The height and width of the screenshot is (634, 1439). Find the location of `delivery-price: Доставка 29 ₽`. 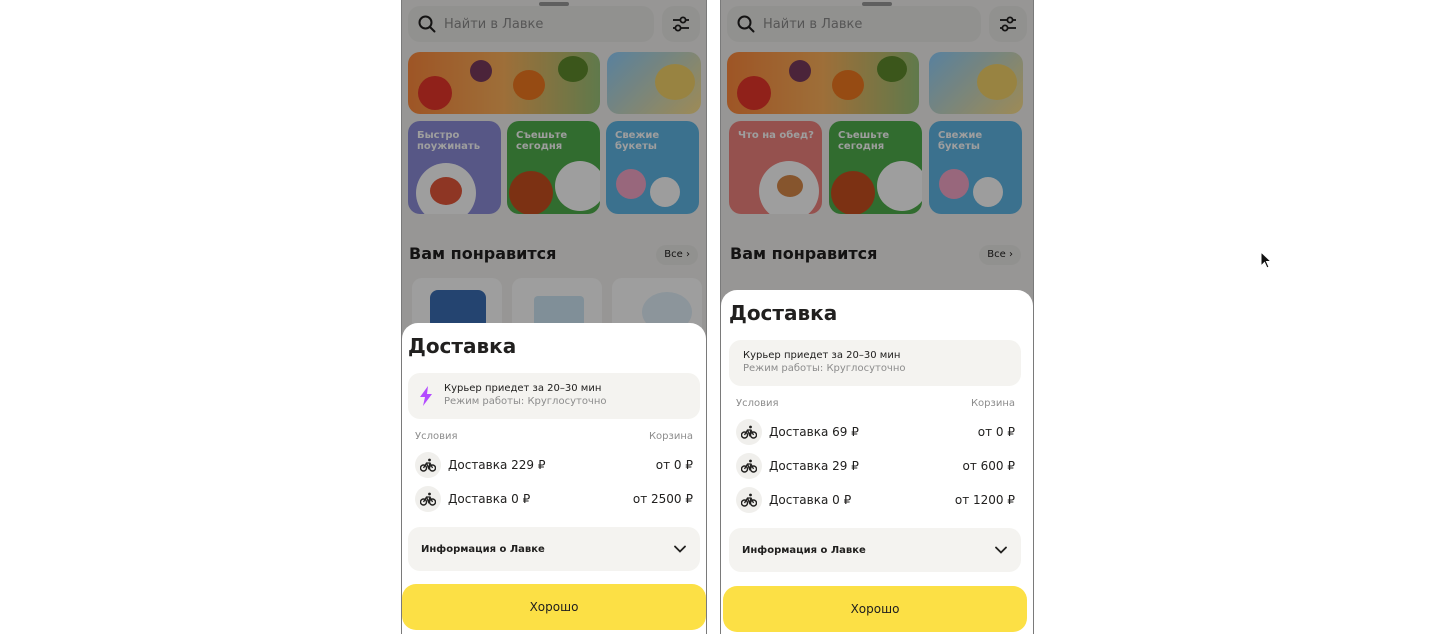

delivery-price: Доставка 29 ₽ is located at coordinates (814, 466).